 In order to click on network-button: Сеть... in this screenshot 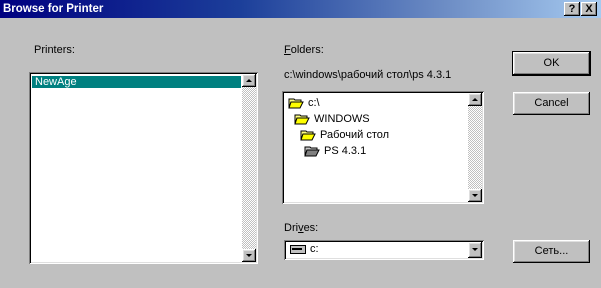, I will do `click(551, 251)`.